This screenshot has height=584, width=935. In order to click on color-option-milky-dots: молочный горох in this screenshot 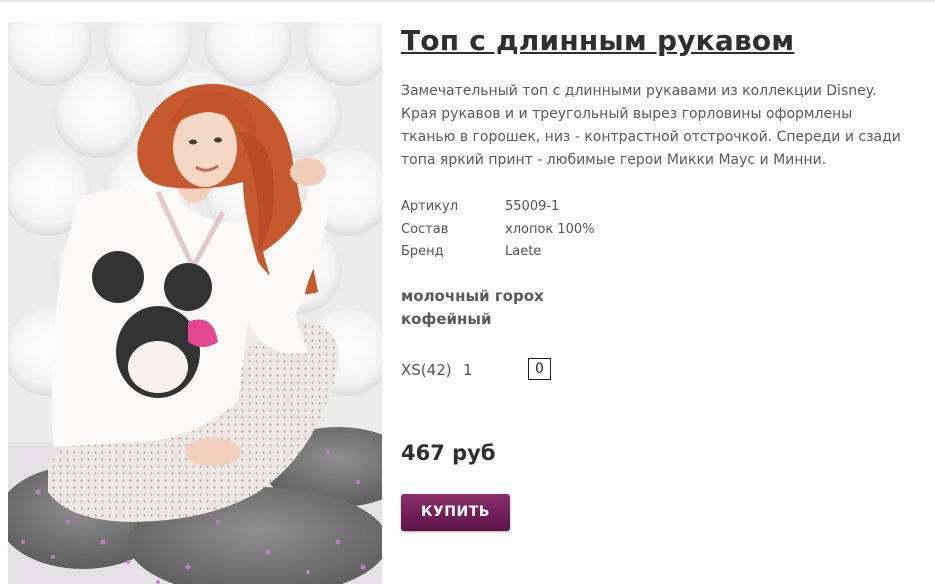, I will do `click(472, 296)`.